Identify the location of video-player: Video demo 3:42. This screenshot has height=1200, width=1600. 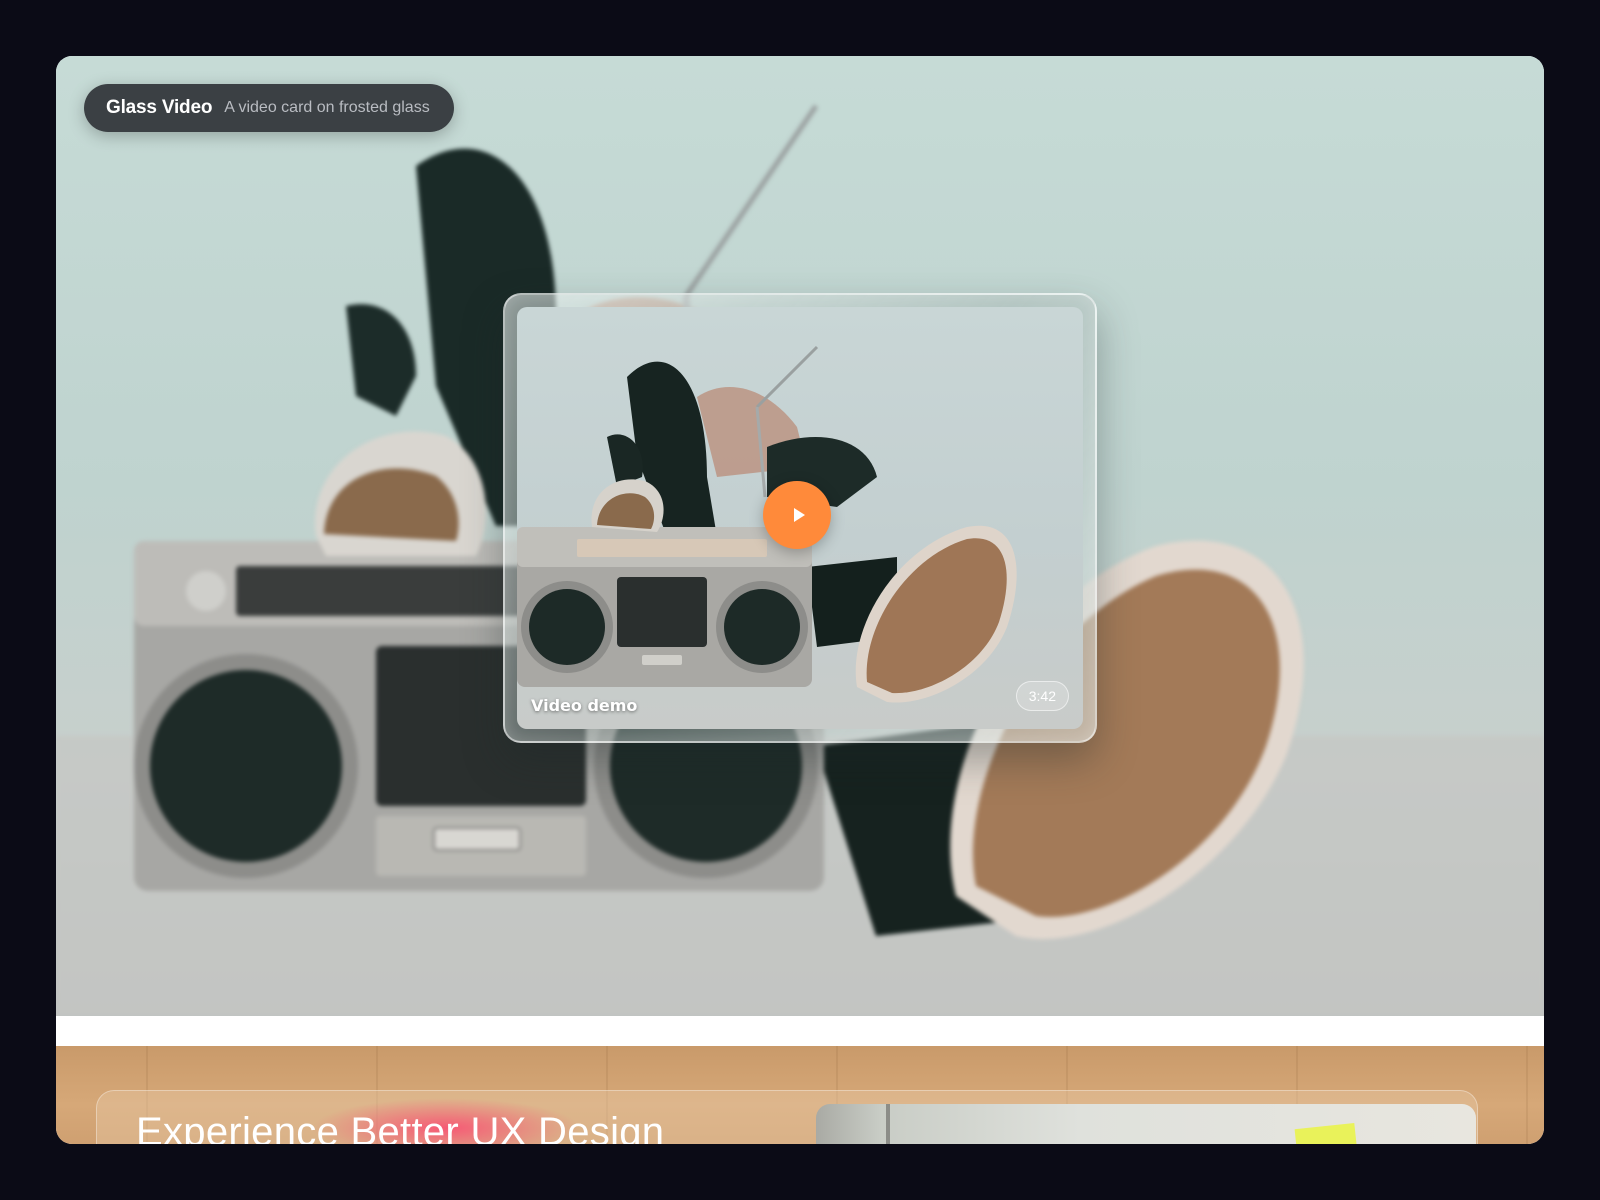
(800, 518).